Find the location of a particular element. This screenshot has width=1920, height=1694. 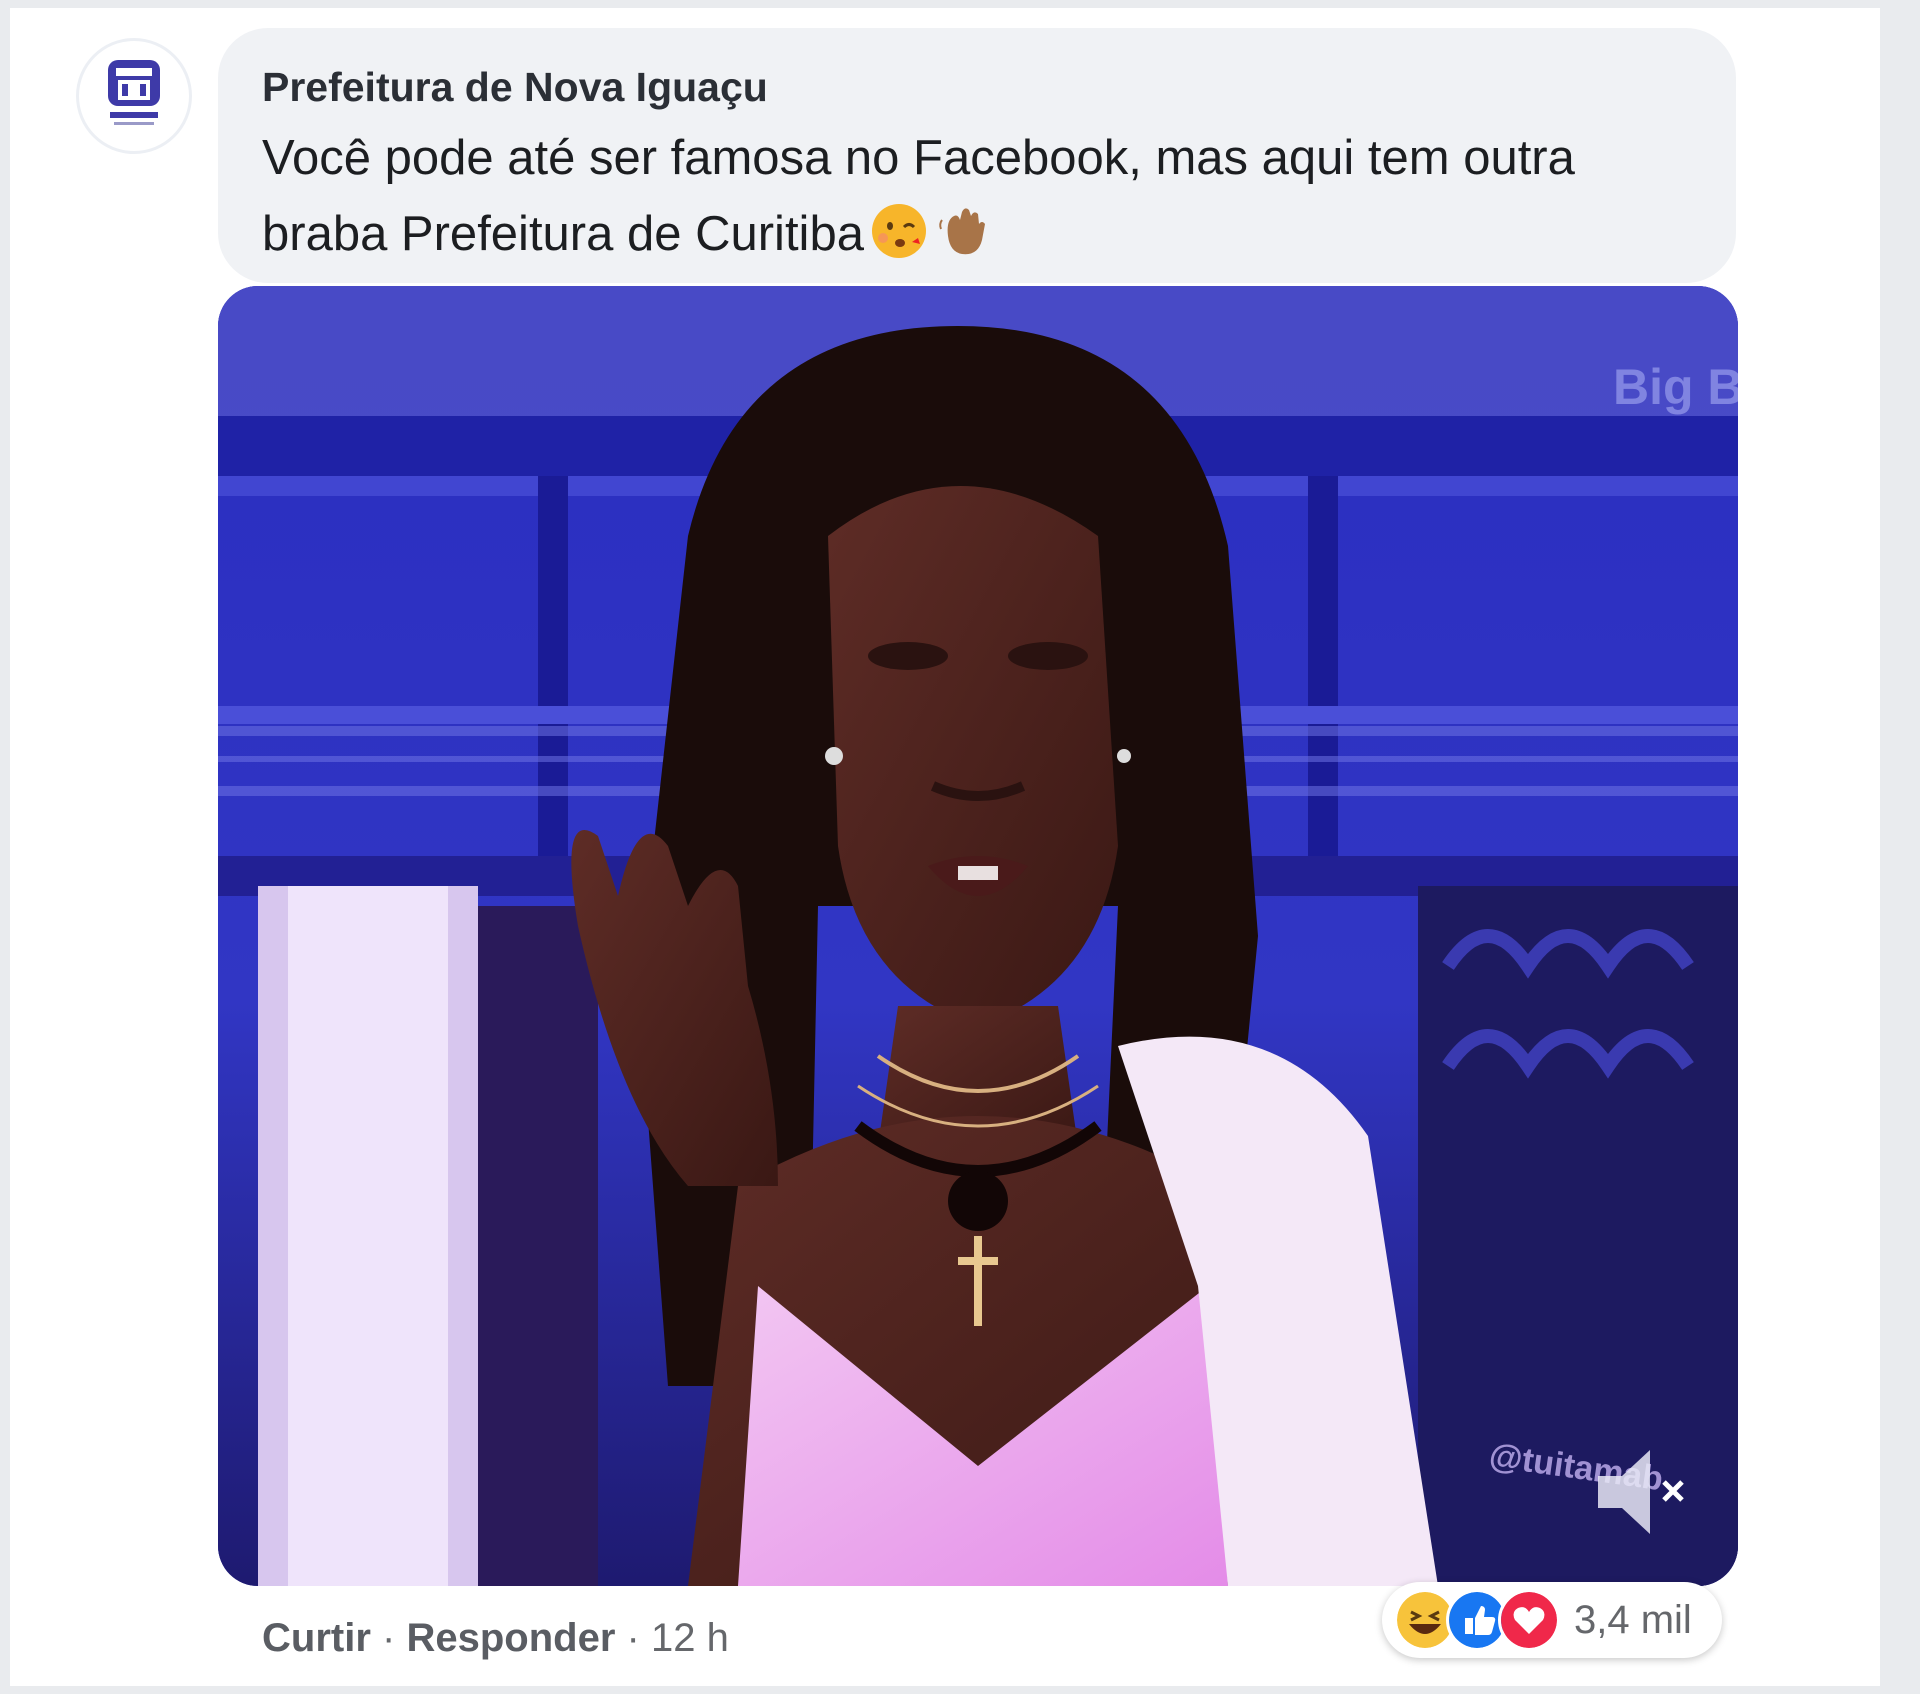

city-logo-icon is located at coordinates (134, 96).